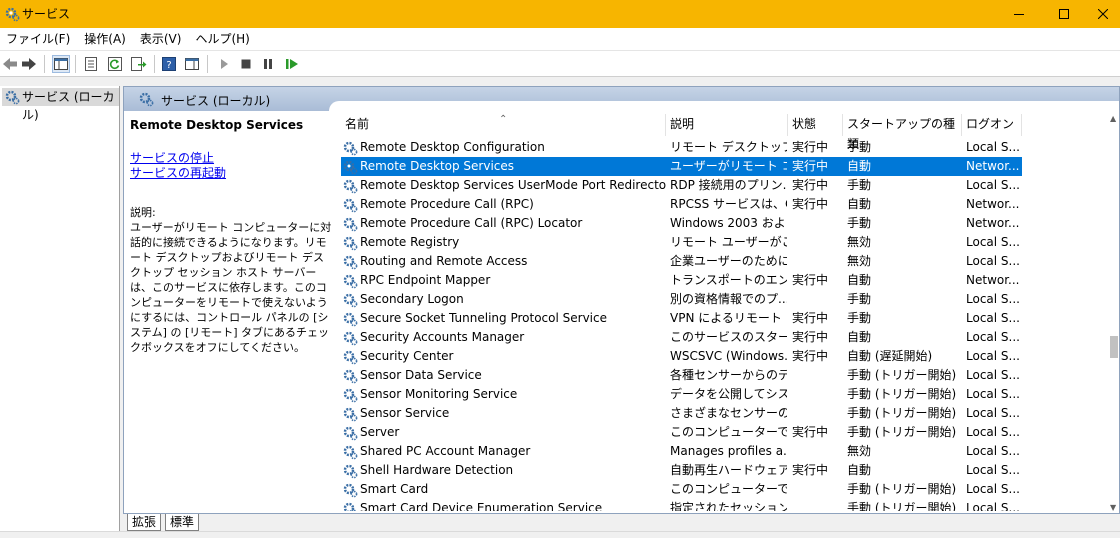 This screenshot has height=538, width=1120. Describe the element at coordinates (452, 147) in the screenshot. I see `service-name: Remote Desktop Configuration` at that location.